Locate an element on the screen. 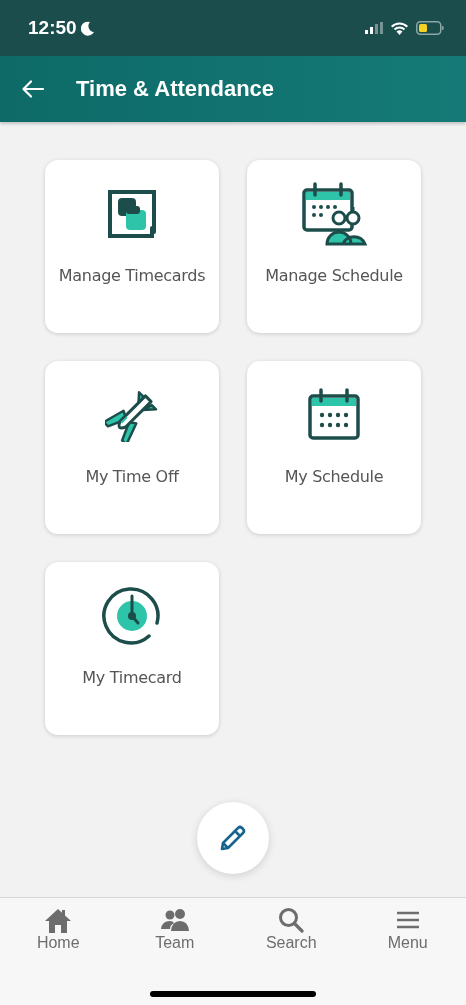  tile-label: Manage Timecards is located at coordinates (132, 275).